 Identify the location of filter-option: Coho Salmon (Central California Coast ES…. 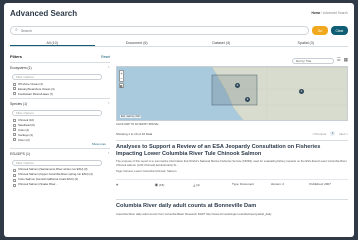
(61, 180).